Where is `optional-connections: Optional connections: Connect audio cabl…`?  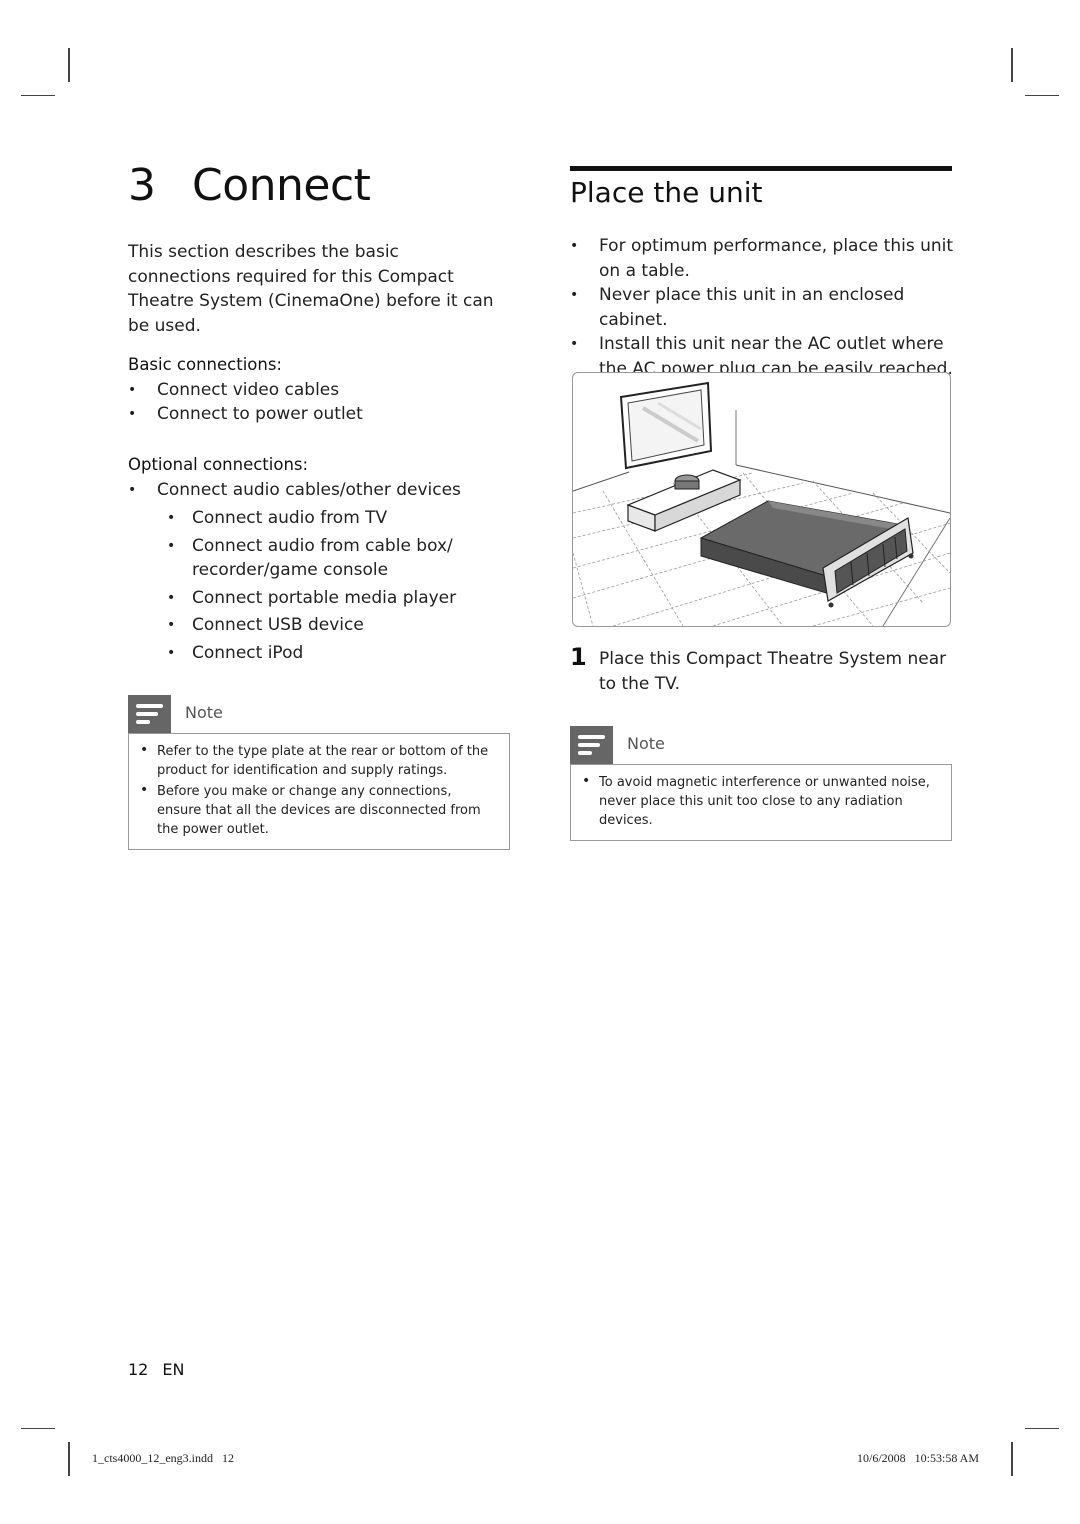
optional-connections: Optional connections: Connect audio cabl… is located at coordinates (318, 560).